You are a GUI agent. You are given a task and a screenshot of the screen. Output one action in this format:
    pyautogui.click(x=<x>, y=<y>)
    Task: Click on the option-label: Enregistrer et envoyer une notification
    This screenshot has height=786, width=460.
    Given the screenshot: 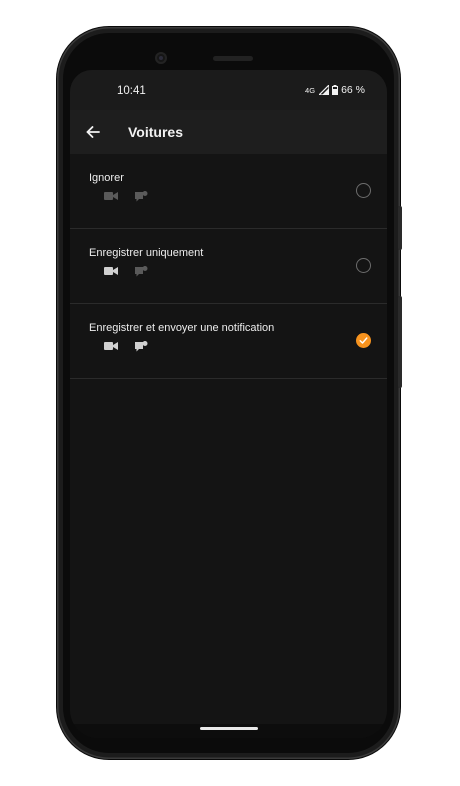 What is the action you would take?
    pyautogui.click(x=182, y=328)
    